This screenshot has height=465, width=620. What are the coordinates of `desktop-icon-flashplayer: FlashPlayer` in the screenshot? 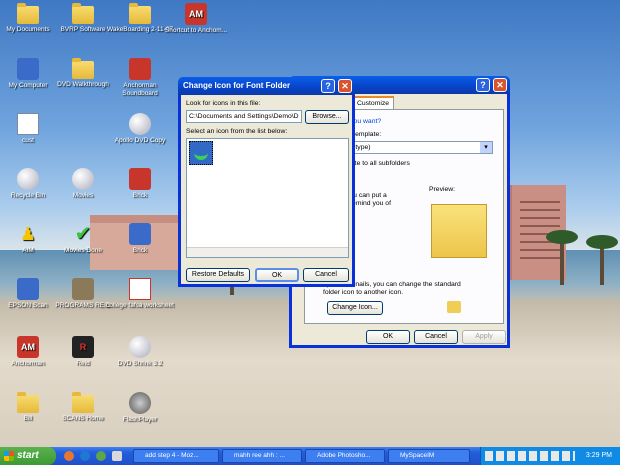 It's located at (140, 408).